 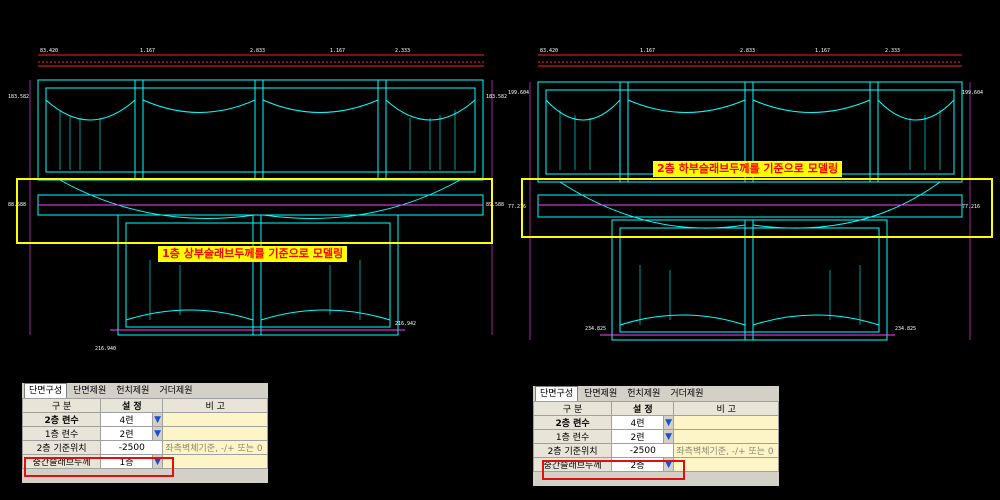 I want to click on dim-left-7: 2.333, so click(x=402, y=51).